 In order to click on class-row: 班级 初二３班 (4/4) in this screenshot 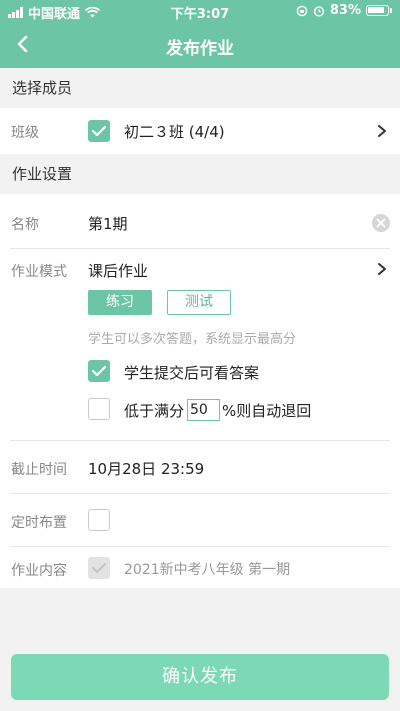, I will do `click(200, 131)`.